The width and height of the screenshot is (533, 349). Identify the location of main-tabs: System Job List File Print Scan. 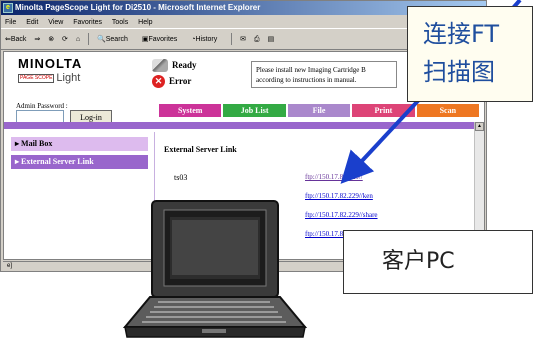
(320, 110).